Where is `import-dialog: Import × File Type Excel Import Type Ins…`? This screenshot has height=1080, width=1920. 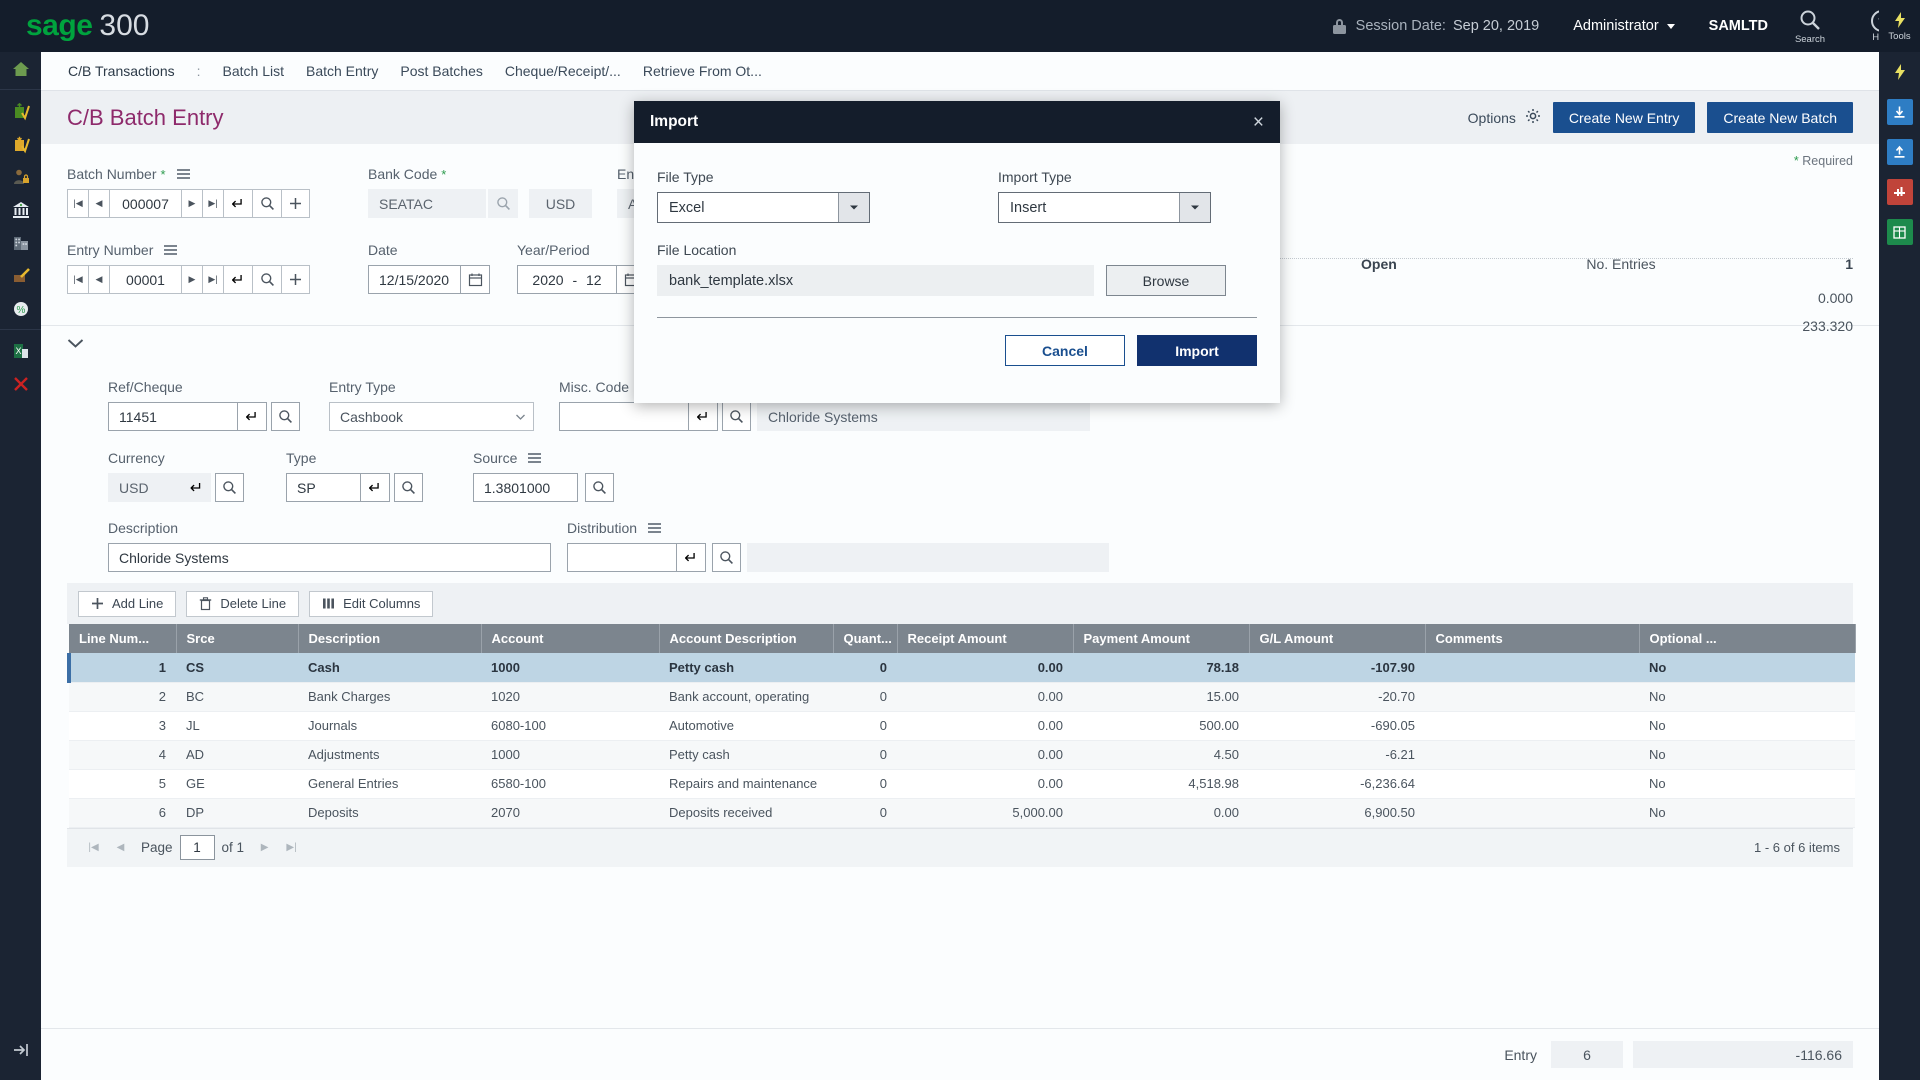
import-dialog: Import × File Type Excel Import Type Ins… is located at coordinates (957, 252).